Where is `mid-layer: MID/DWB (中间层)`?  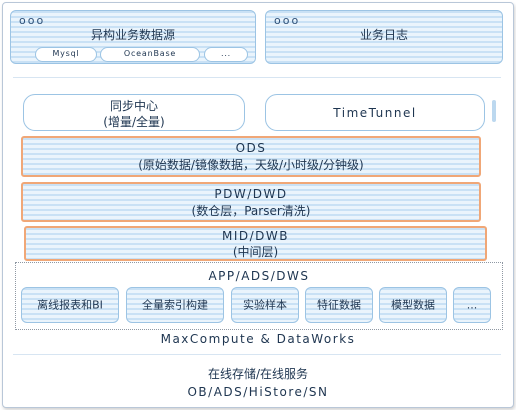
mid-layer: MID/DWB (中间层) is located at coordinates (255, 243).